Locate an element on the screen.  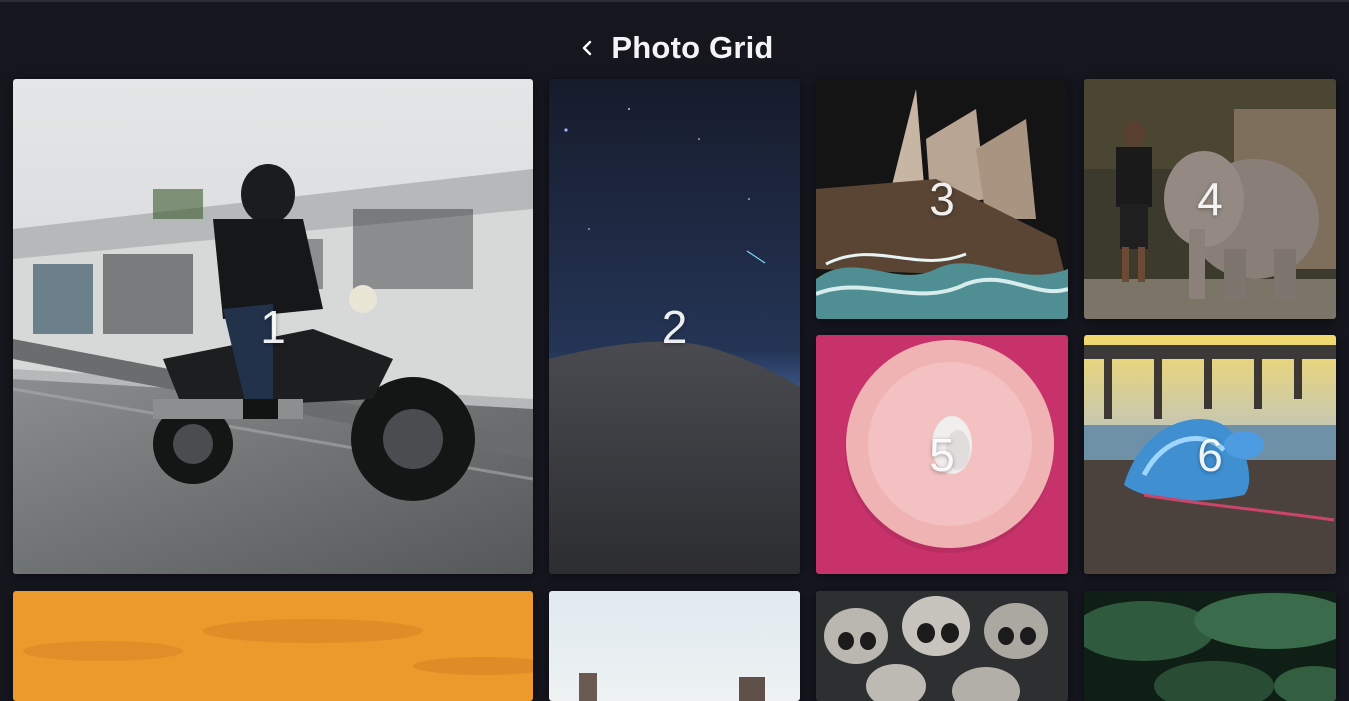
photo-tile-4: 4 is located at coordinates (1210, 199).